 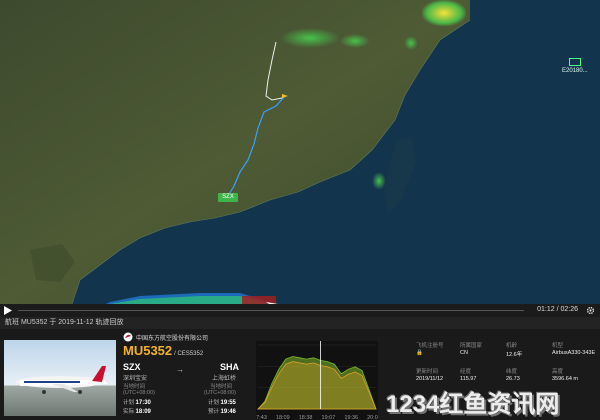 I want to click on chart-x-tick: 18:09, so click(x=283, y=417).